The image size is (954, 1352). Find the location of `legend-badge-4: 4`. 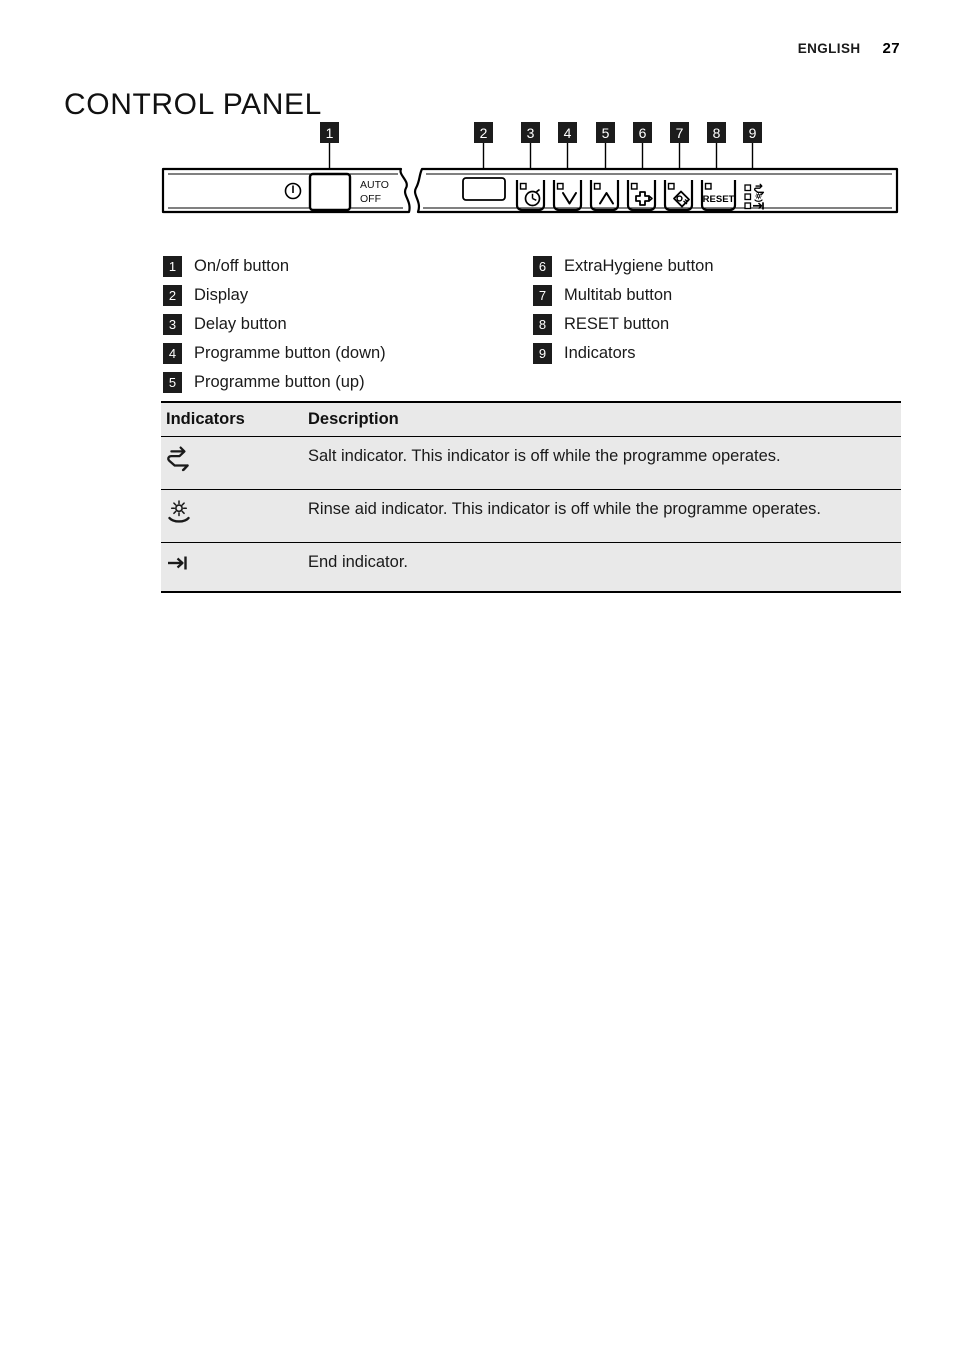

legend-badge-4: 4 is located at coordinates (172, 353).